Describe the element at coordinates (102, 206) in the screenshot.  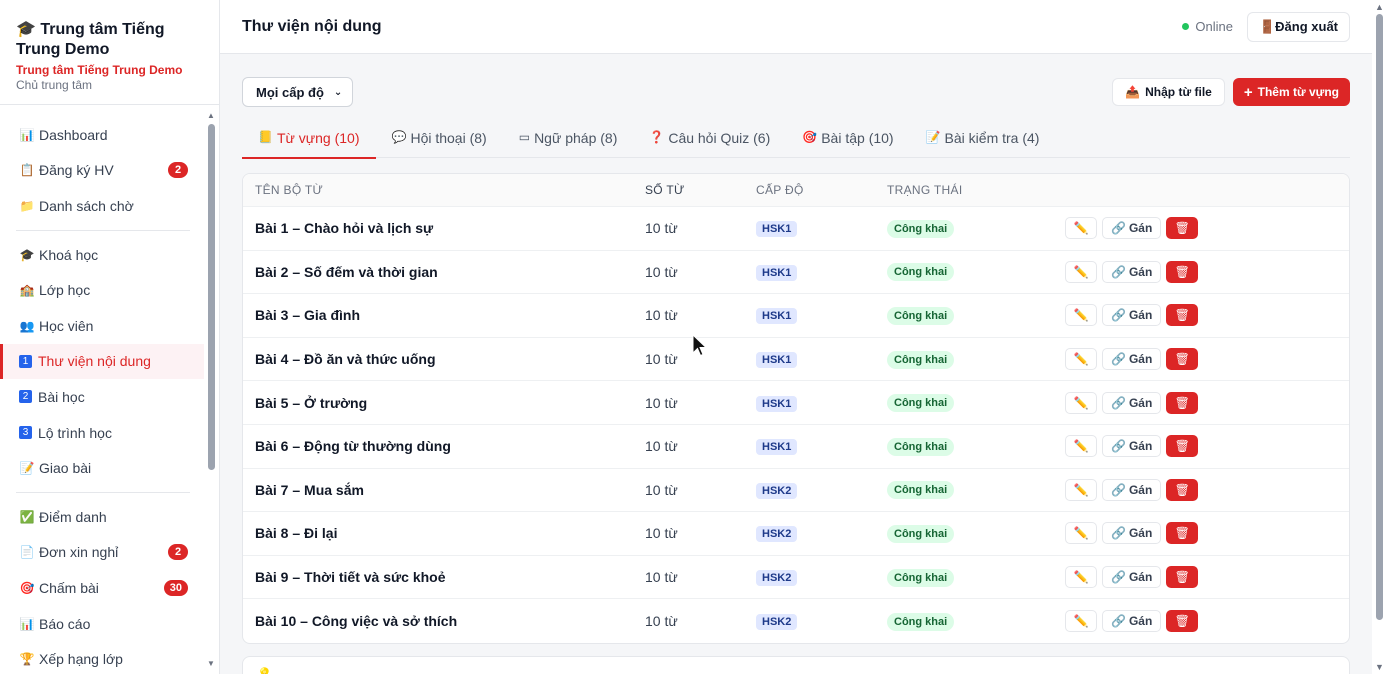
I see `sidebar-item-waitlist: 📁 Danh sách chờ` at that location.